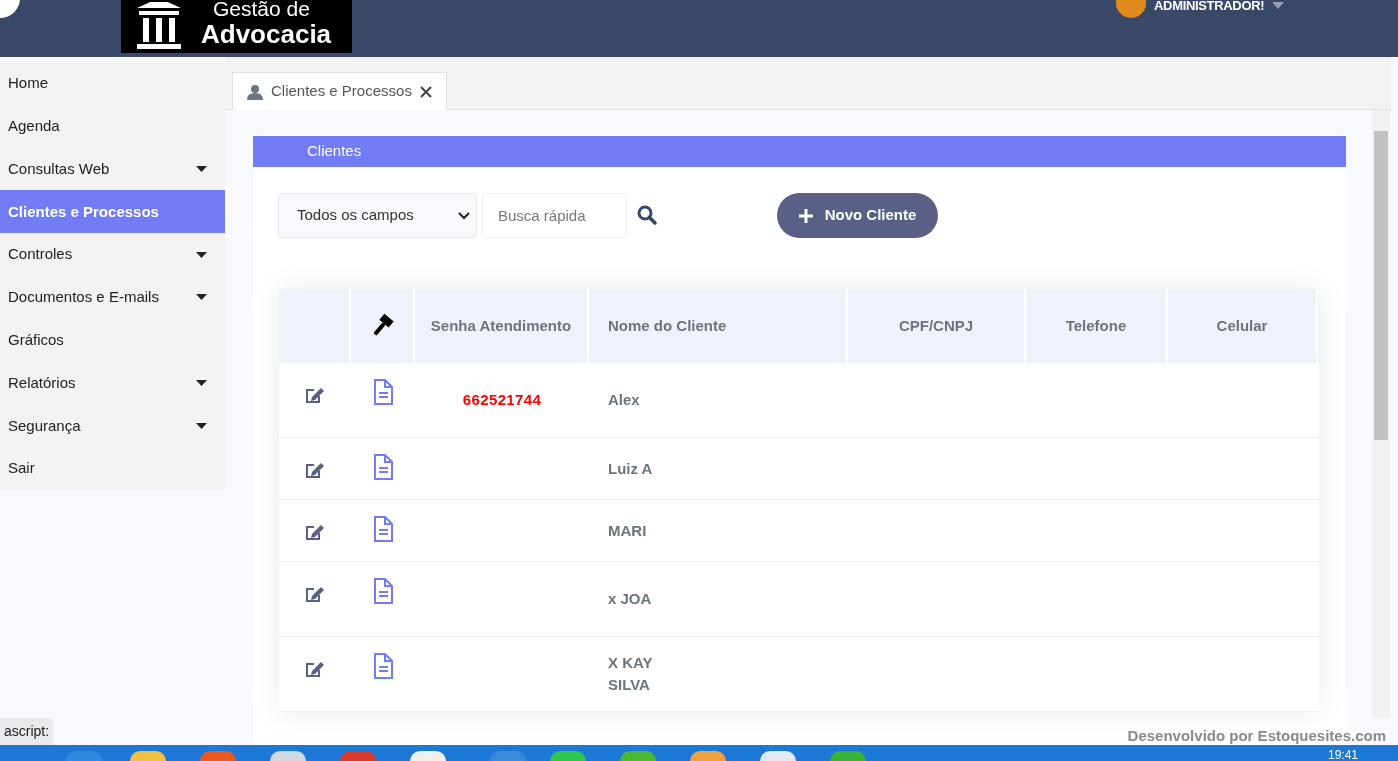 The image size is (1398, 761). What do you see at coordinates (647, 215) in the screenshot?
I see `search-icon` at bounding box center [647, 215].